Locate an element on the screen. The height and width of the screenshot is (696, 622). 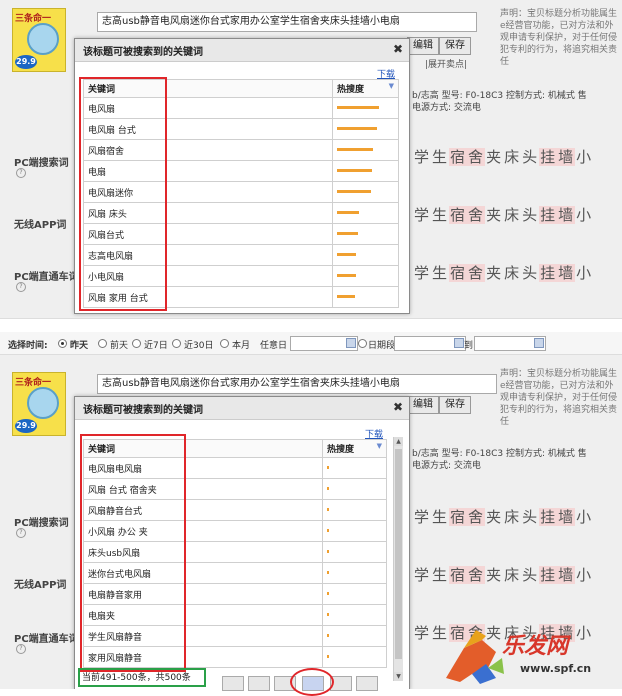
modal-scrollbar: ▲ ▼ is located at coordinates (398, 559).